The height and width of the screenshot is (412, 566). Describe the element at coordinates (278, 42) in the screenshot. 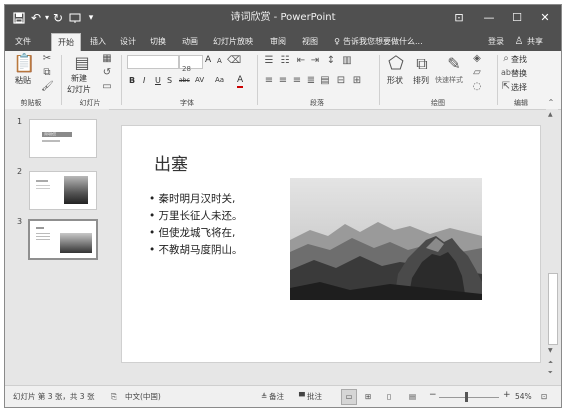

I see `tab-review: 审阅` at that location.